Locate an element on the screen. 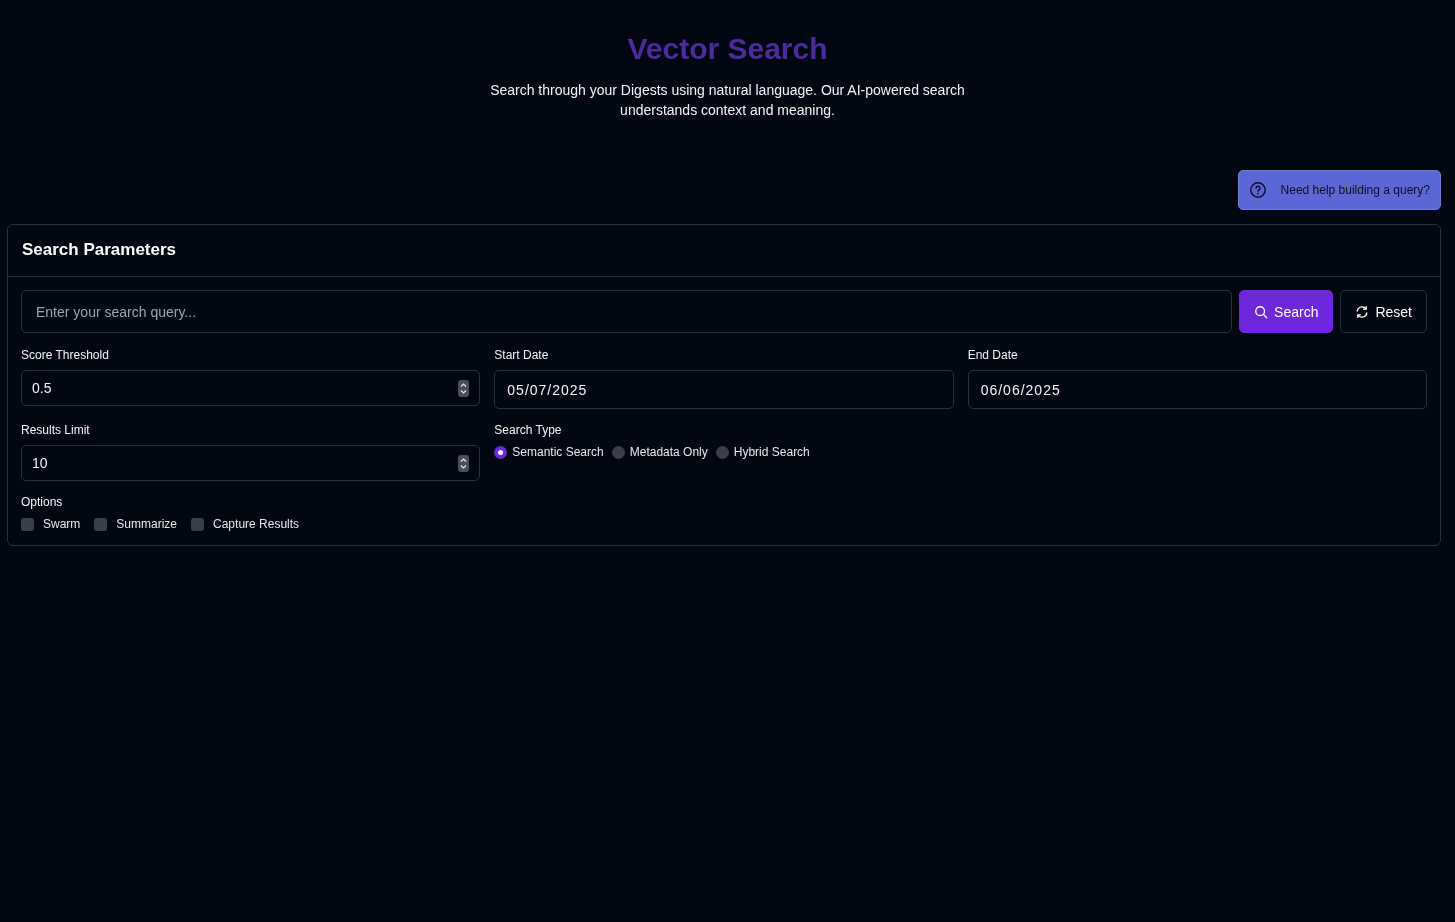 The width and height of the screenshot is (1455, 922). checkbox-option: Summarize is located at coordinates (136, 524).